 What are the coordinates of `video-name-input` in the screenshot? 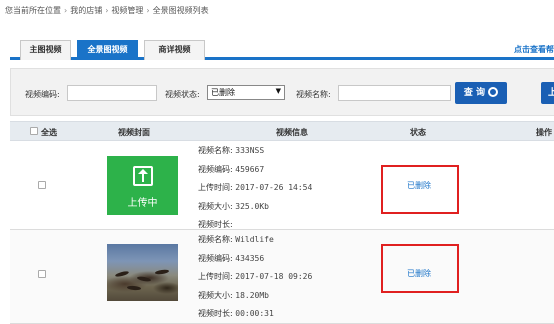 It's located at (394, 93).